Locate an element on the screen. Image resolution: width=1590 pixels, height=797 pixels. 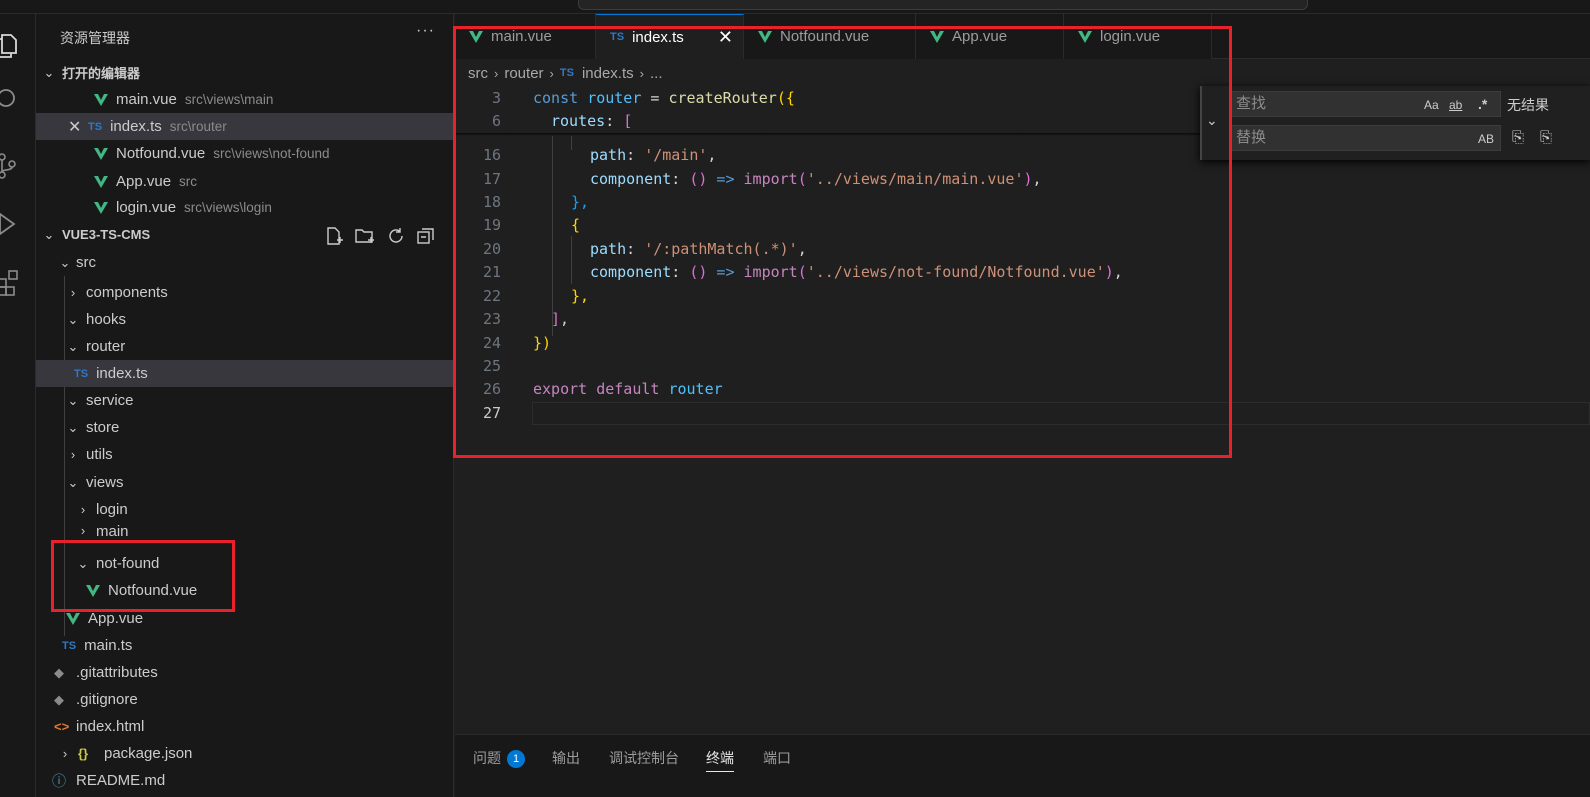
tree-item-folder: ⌄ store is located at coordinates (244, 427).